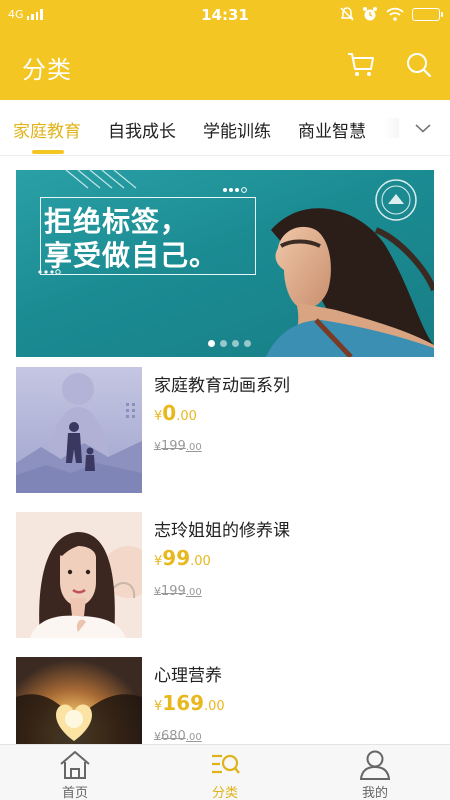 This screenshot has height=800, width=450. What do you see at coordinates (222, 531) in the screenshot?
I see `product-title: 志玲姐姐的修养课` at bounding box center [222, 531].